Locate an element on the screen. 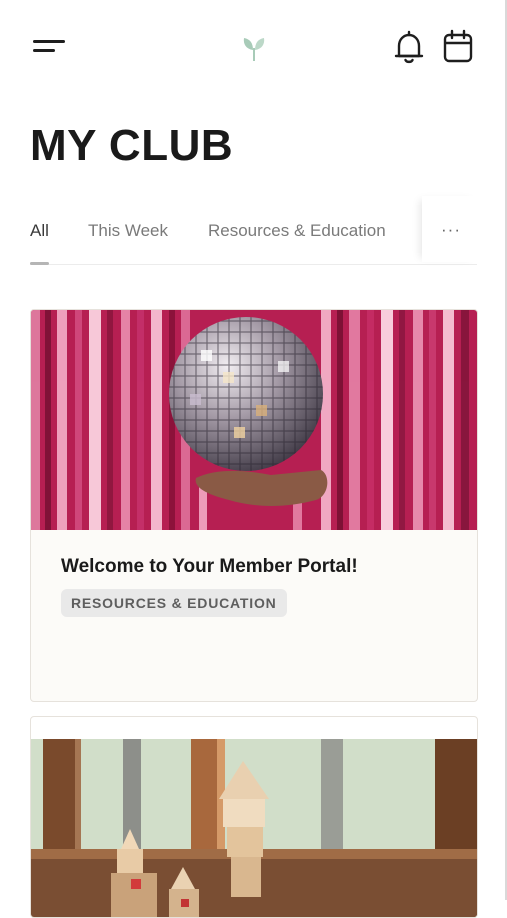  post-title: Welcome to Your Member Portal! is located at coordinates (209, 566).